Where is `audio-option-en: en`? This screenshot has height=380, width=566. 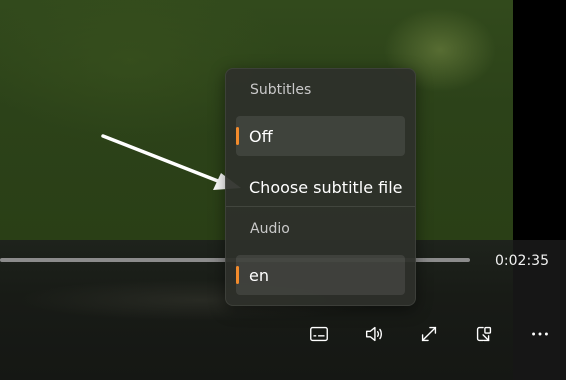 audio-option-en: en is located at coordinates (320, 275).